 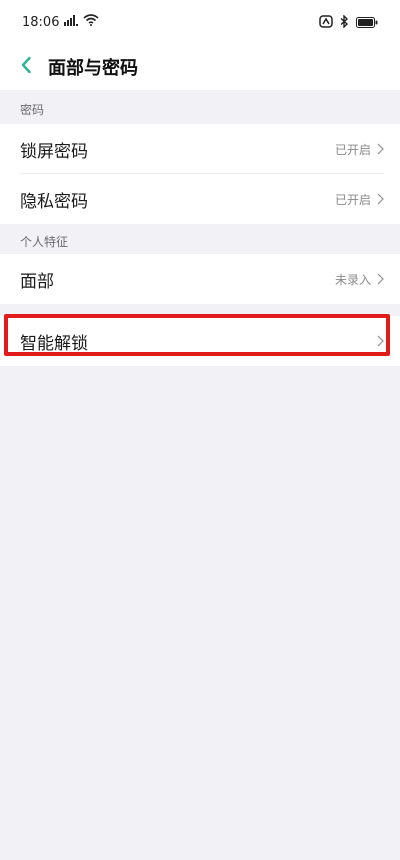 What do you see at coordinates (352, 279) in the screenshot?
I see `item-status: 未录入` at bounding box center [352, 279].